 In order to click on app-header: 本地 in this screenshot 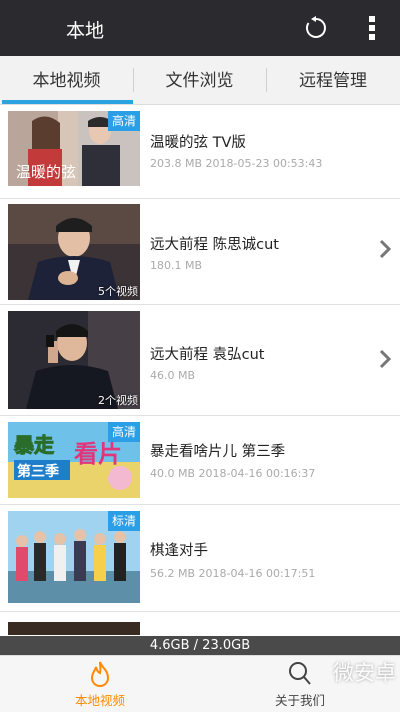, I will do `click(200, 28)`.